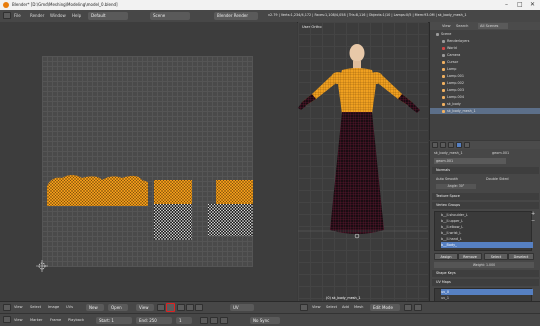 Image resolution: width=540 pixels, height=326 pixels. Describe the element at coordinates (170, 307) in the screenshot. I see `uv-sticky-mode-icon` at that location.